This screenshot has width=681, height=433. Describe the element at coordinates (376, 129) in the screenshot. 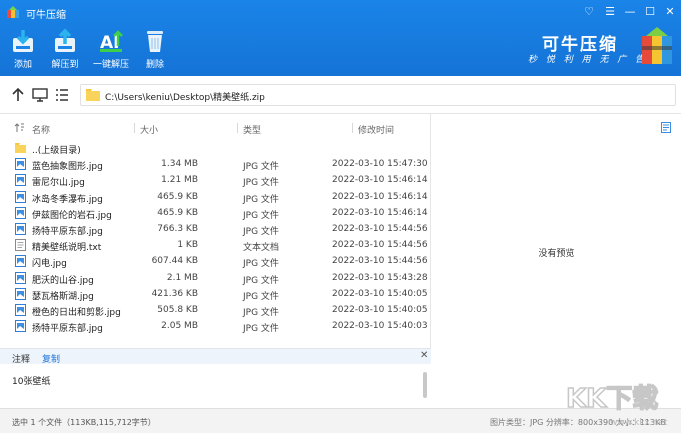

I see `column-modified: 修改时间` at that location.